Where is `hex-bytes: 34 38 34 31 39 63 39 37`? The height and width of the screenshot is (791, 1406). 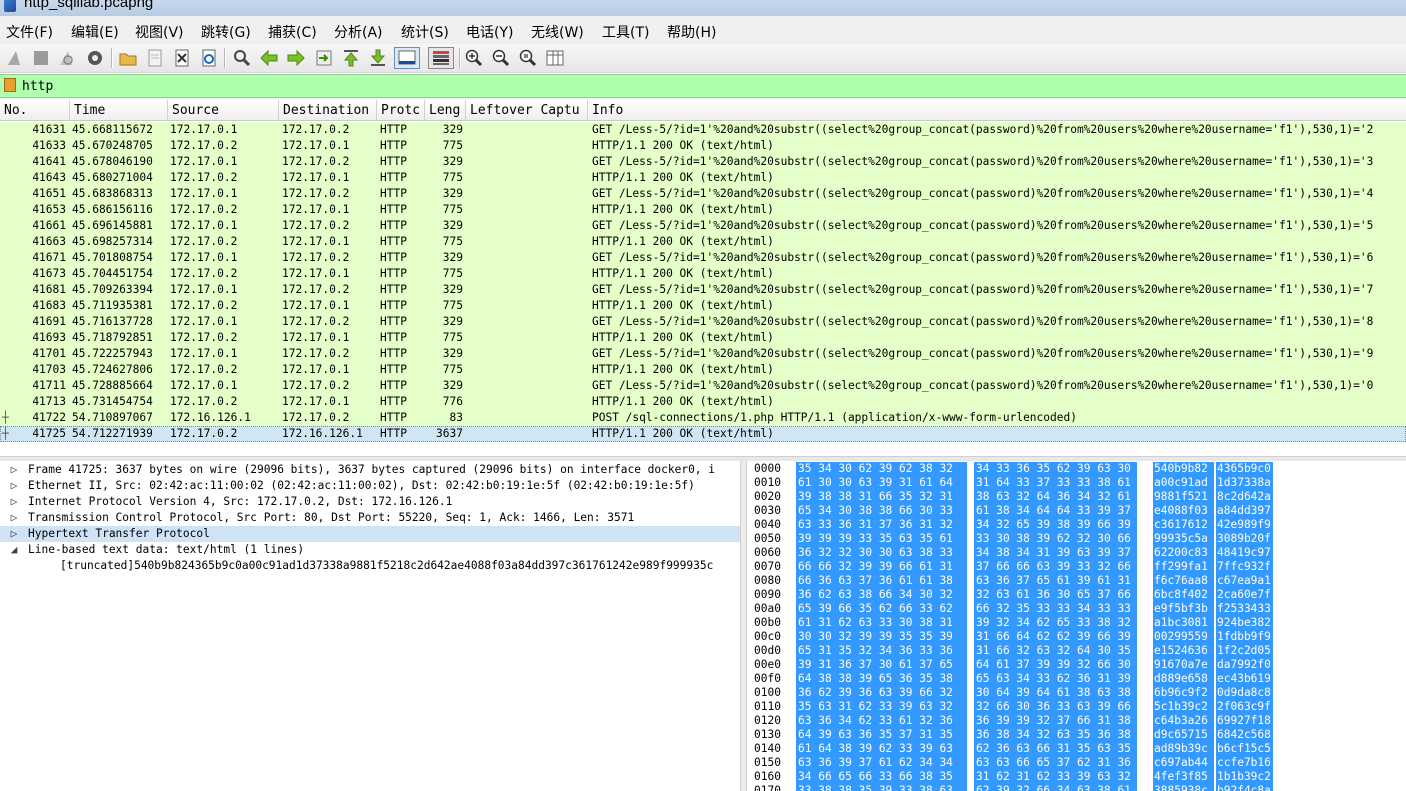 hex-bytes: 34 38 34 31 39 63 39 37 is located at coordinates (1055, 553).